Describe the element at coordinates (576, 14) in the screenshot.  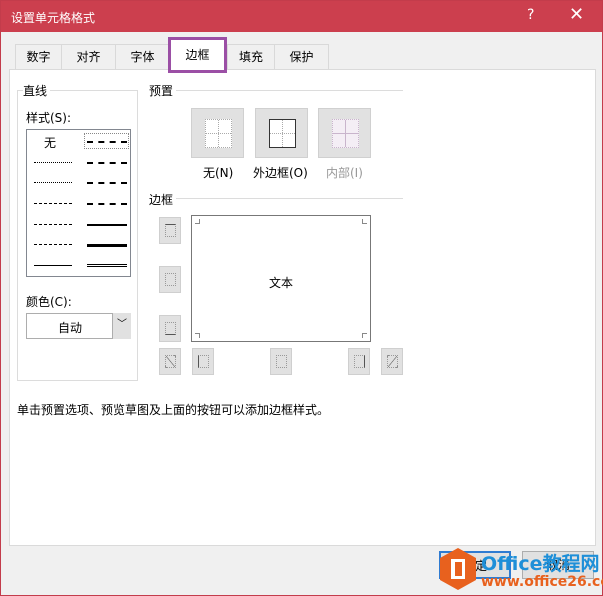
I see `close-button: ✕` at that location.